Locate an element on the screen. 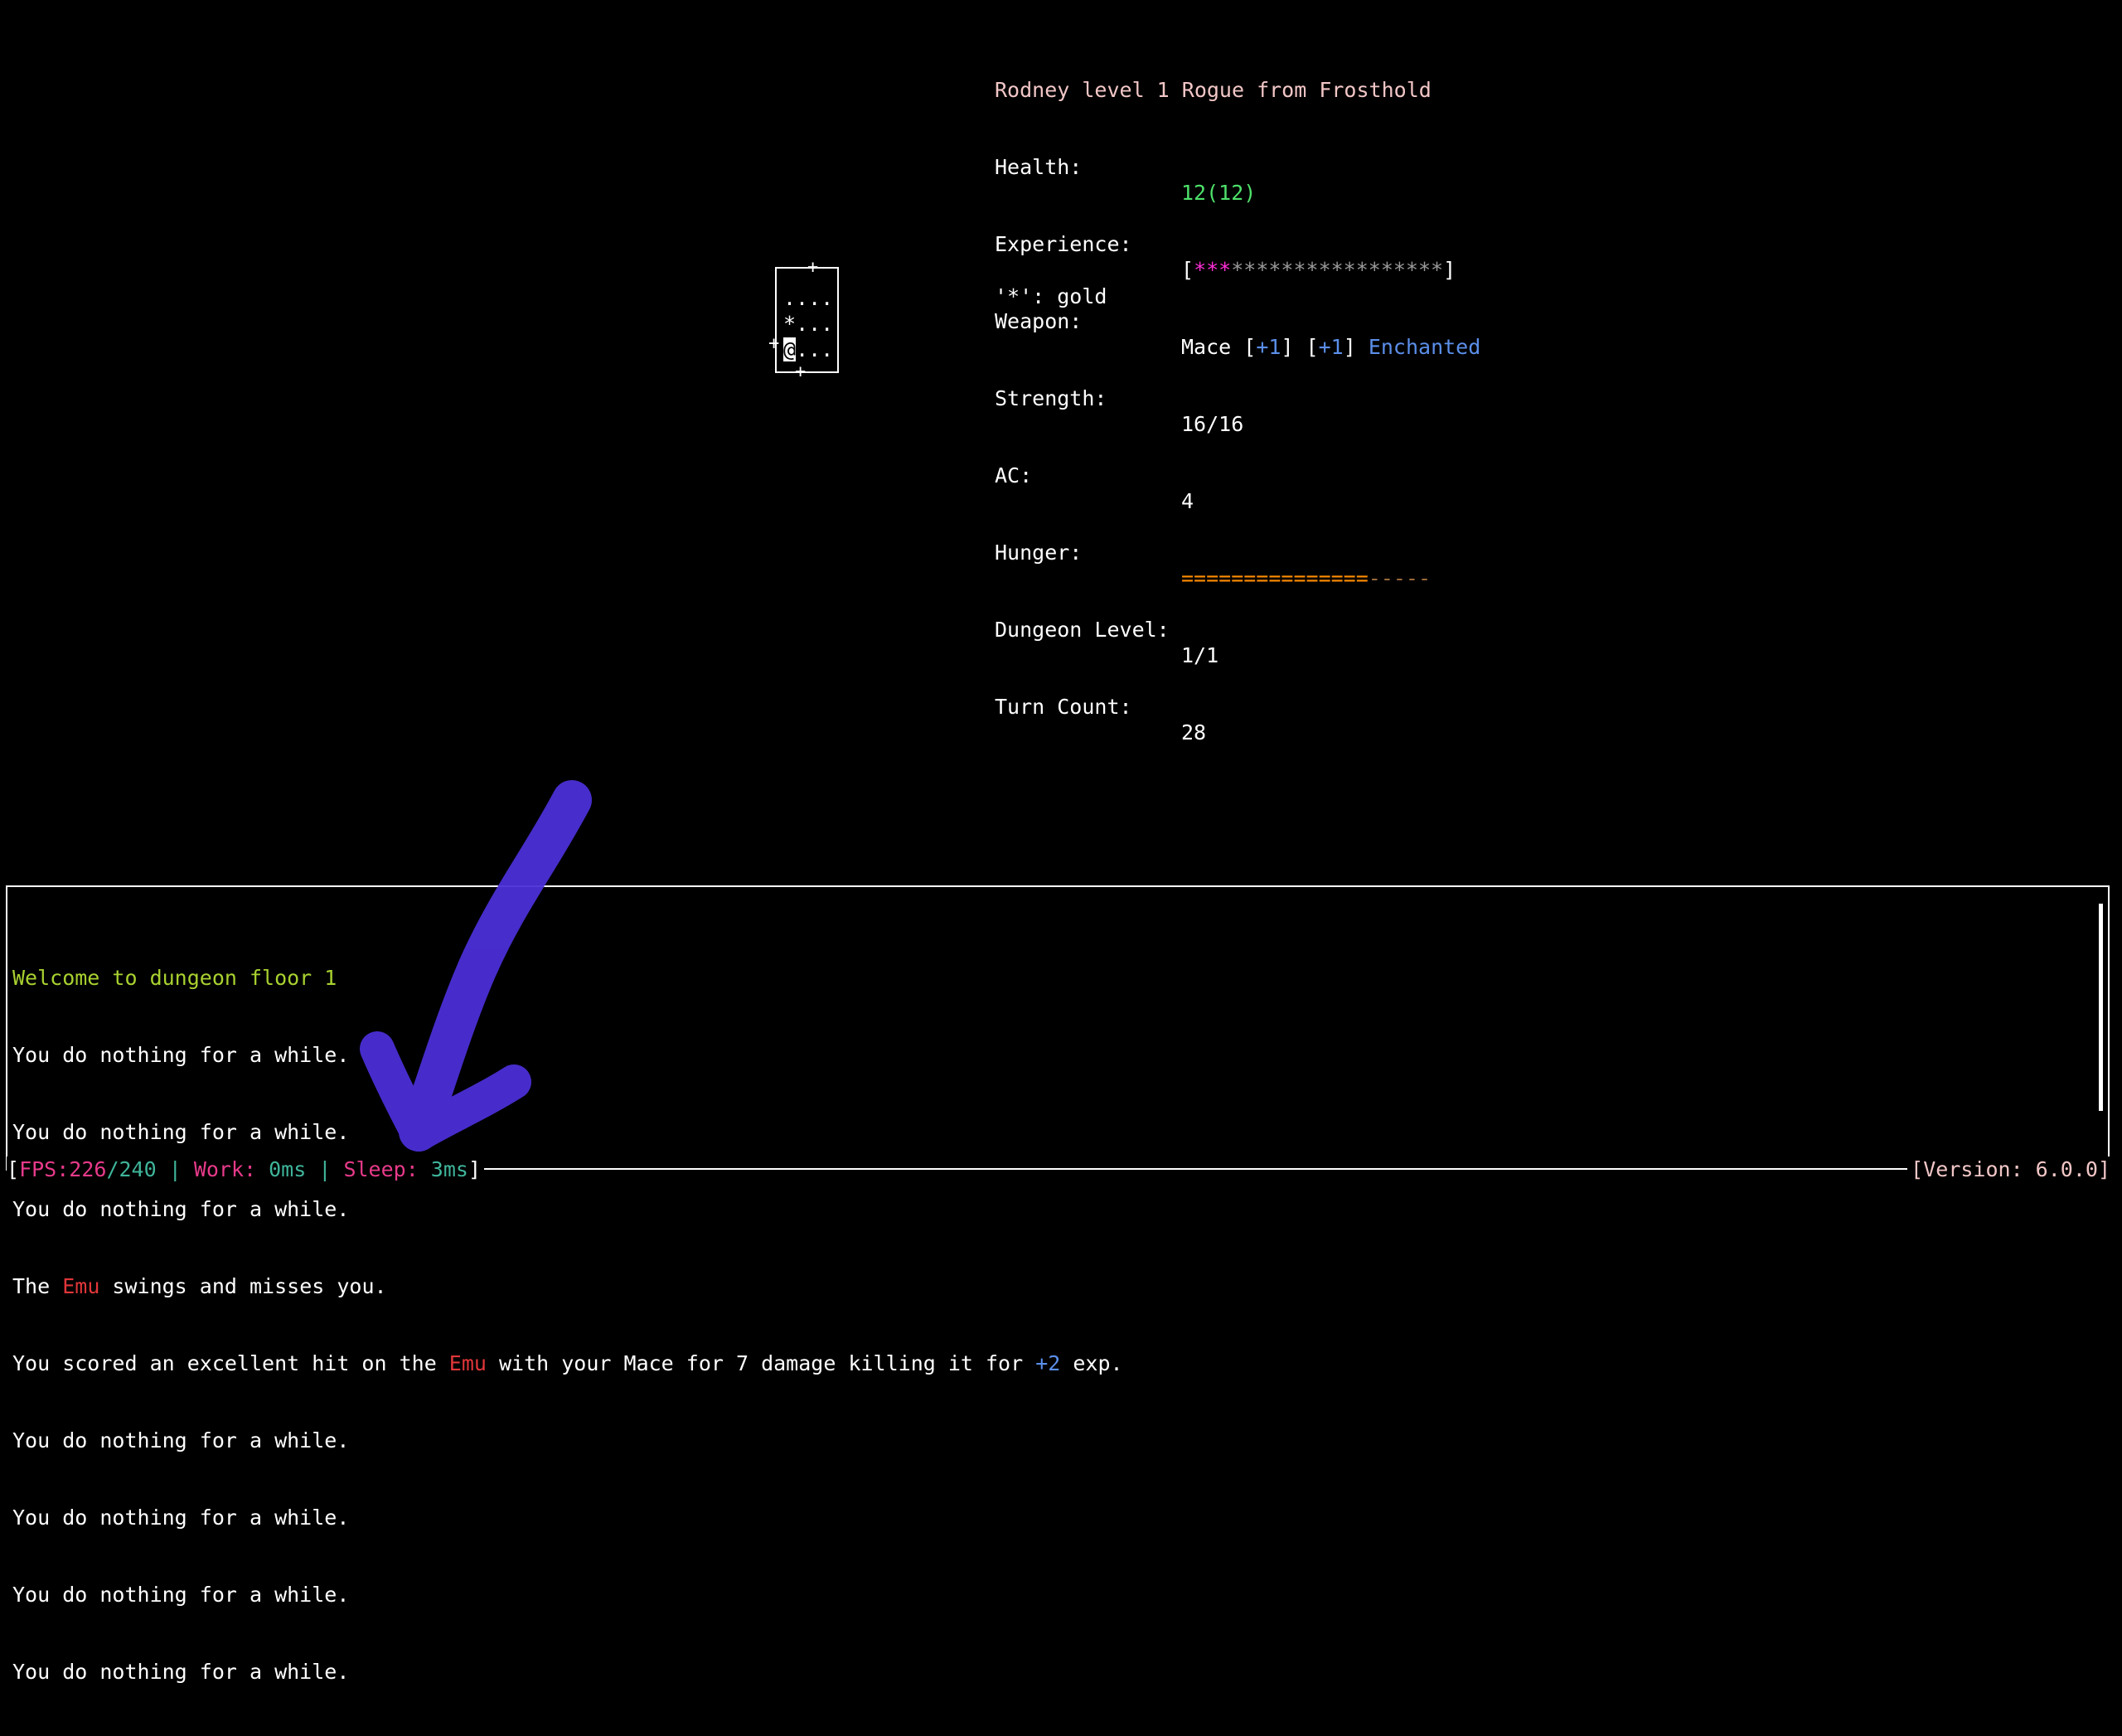 Image resolution: width=2122 pixels, height=1736 pixels. log-text: The is located at coordinates (37, 1286).